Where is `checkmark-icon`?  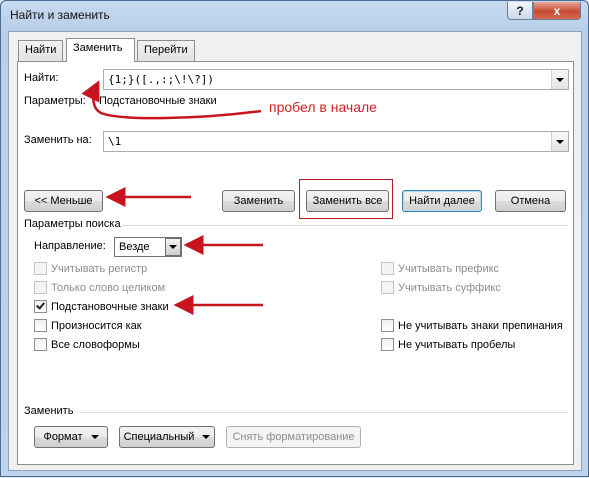 checkmark-icon is located at coordinates (40, 305).